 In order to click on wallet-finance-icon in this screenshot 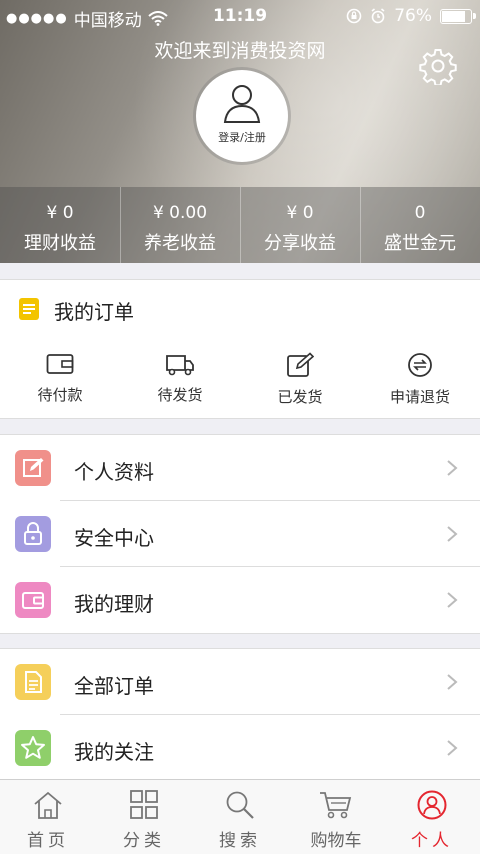, I will do `click(33, 600)`.